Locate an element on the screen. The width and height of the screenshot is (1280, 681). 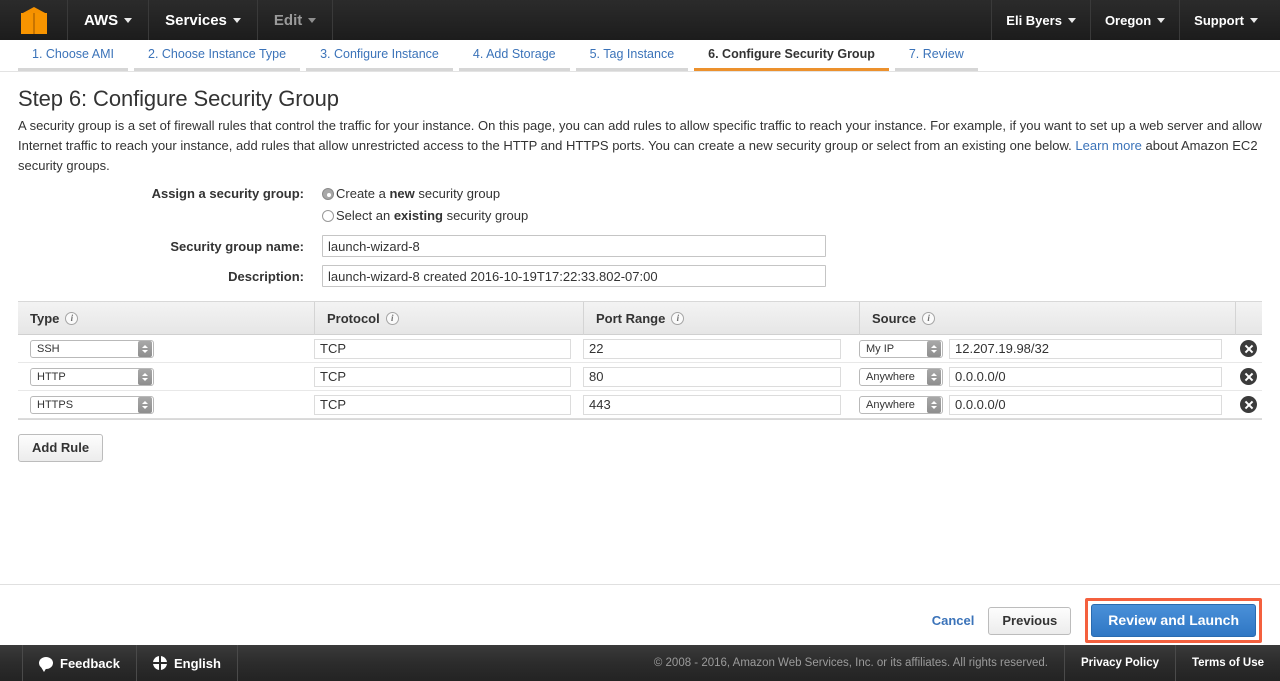
aws-logo is located at coordinates (34, 20).